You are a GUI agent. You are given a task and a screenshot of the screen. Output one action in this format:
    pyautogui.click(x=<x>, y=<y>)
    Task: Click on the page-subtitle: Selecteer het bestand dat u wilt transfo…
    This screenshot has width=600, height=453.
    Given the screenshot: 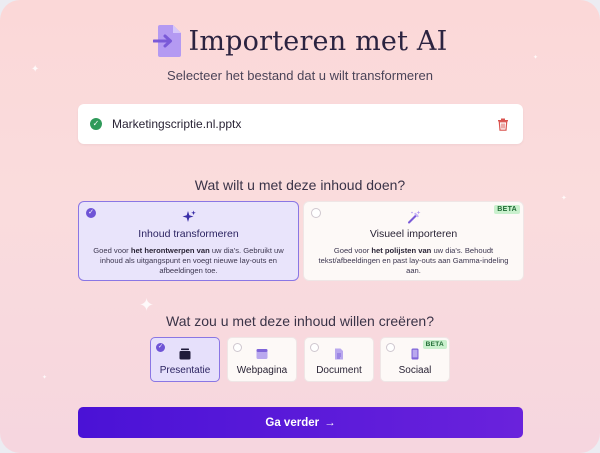 What is the action you would take?
    pyautogui.click(x=300, y=75)
    